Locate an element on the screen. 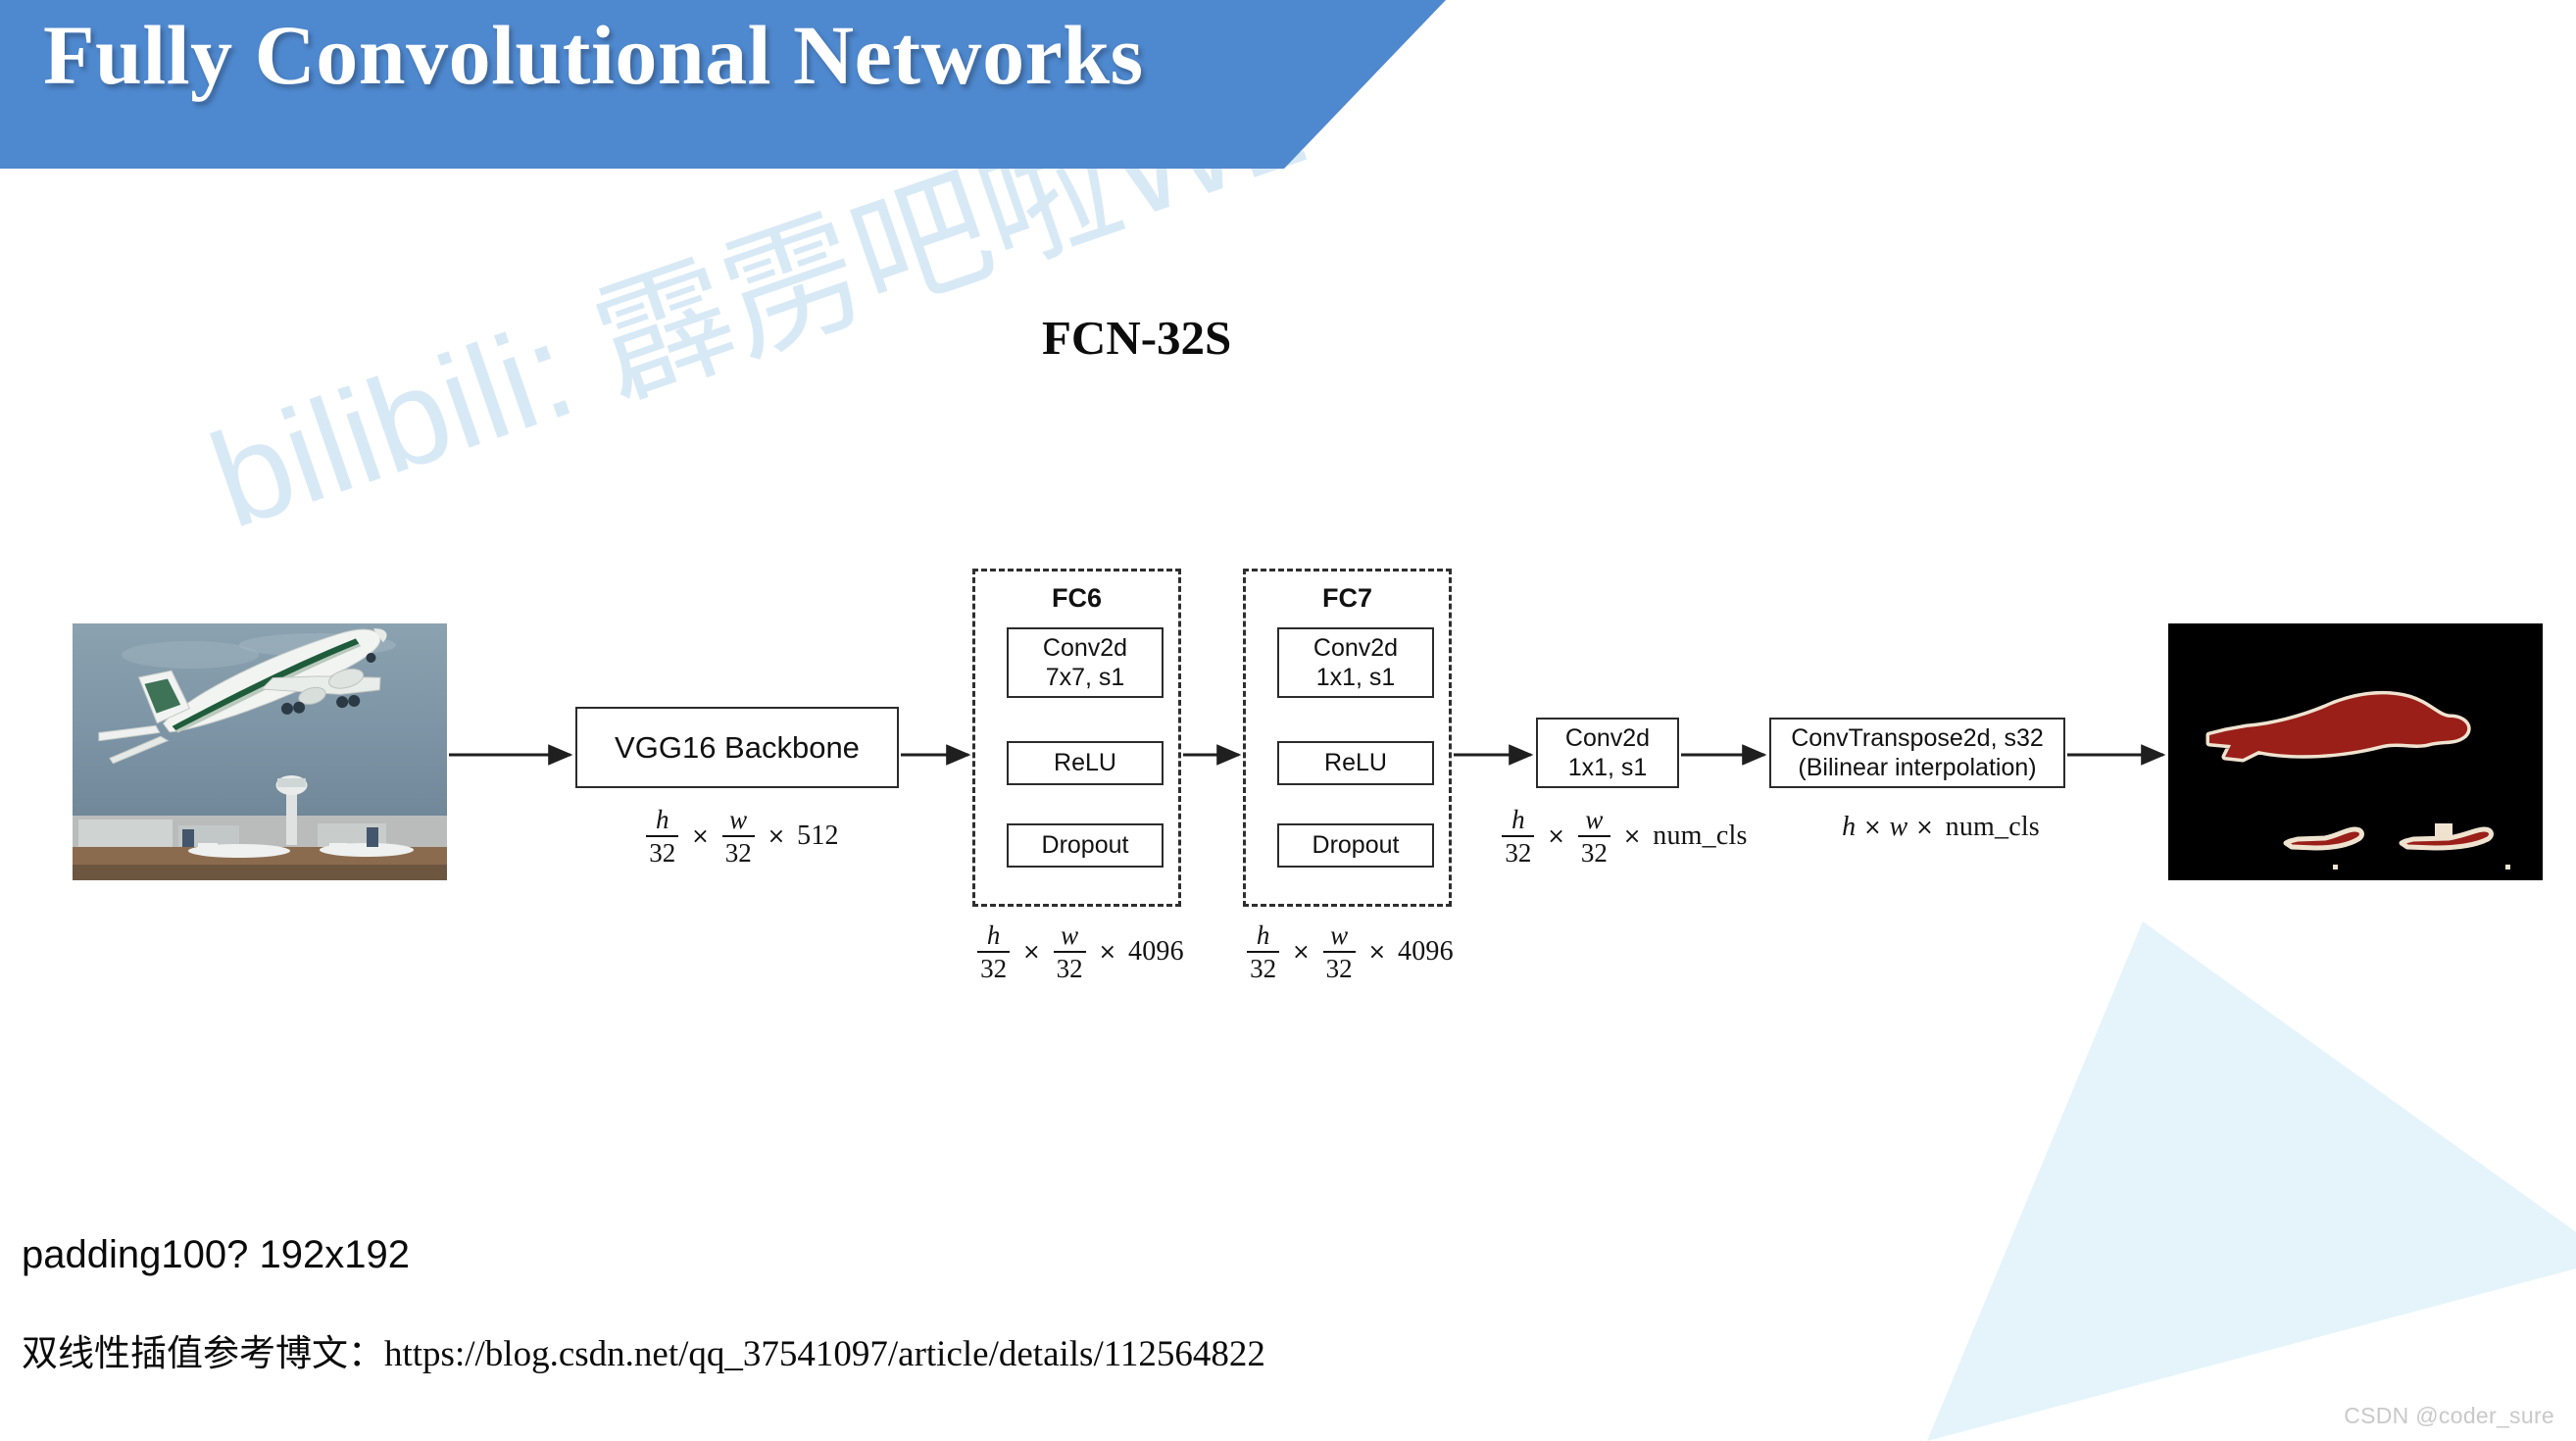  times-symbol-9: × is located at coordinates (1872, 828).